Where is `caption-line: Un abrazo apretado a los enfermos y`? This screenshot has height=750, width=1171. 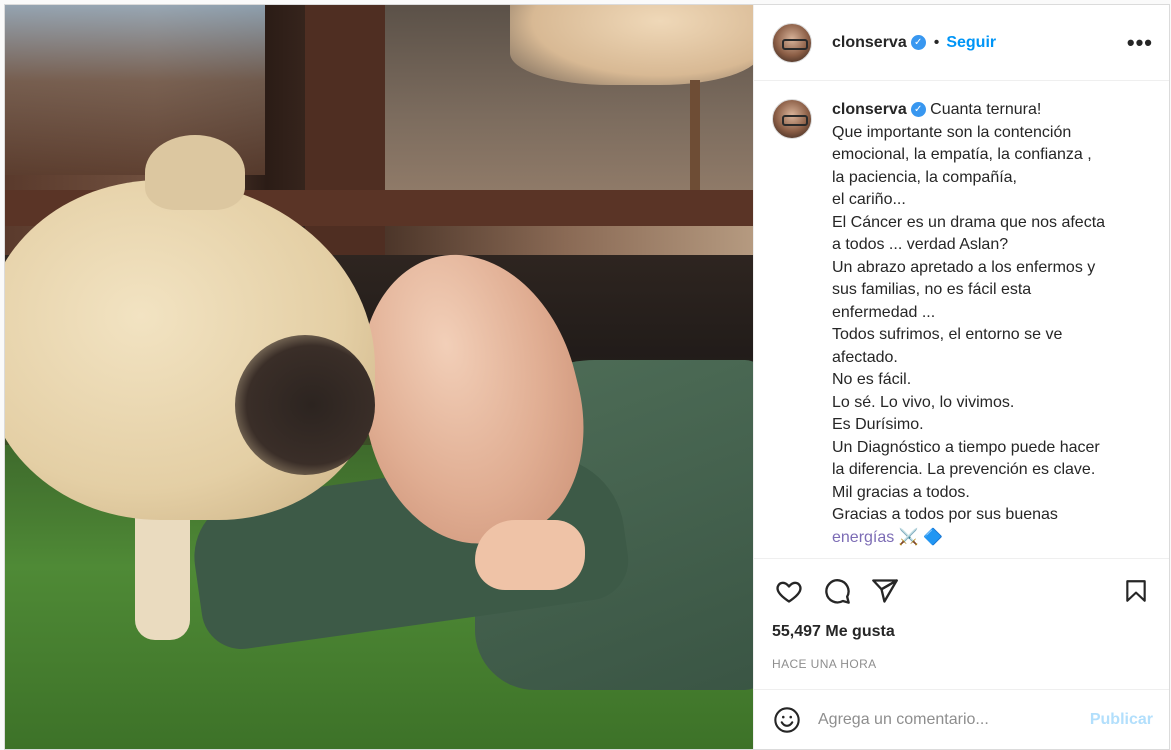 caption-line: Un abrazo apretado a los enfermos y is located at coordinates (964, 267).